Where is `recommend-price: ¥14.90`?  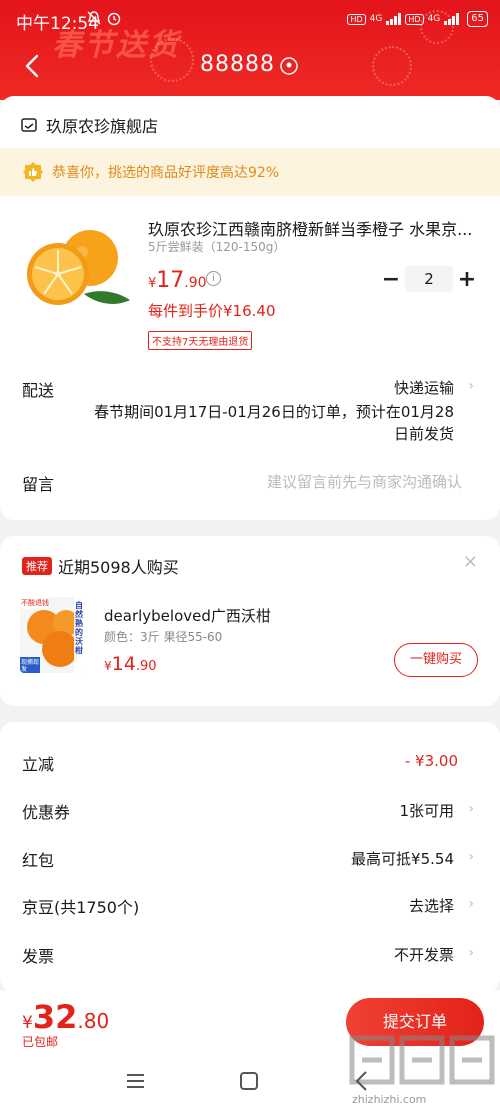 recommend-price: ¥14.90 is located at coordinates (130, 664).